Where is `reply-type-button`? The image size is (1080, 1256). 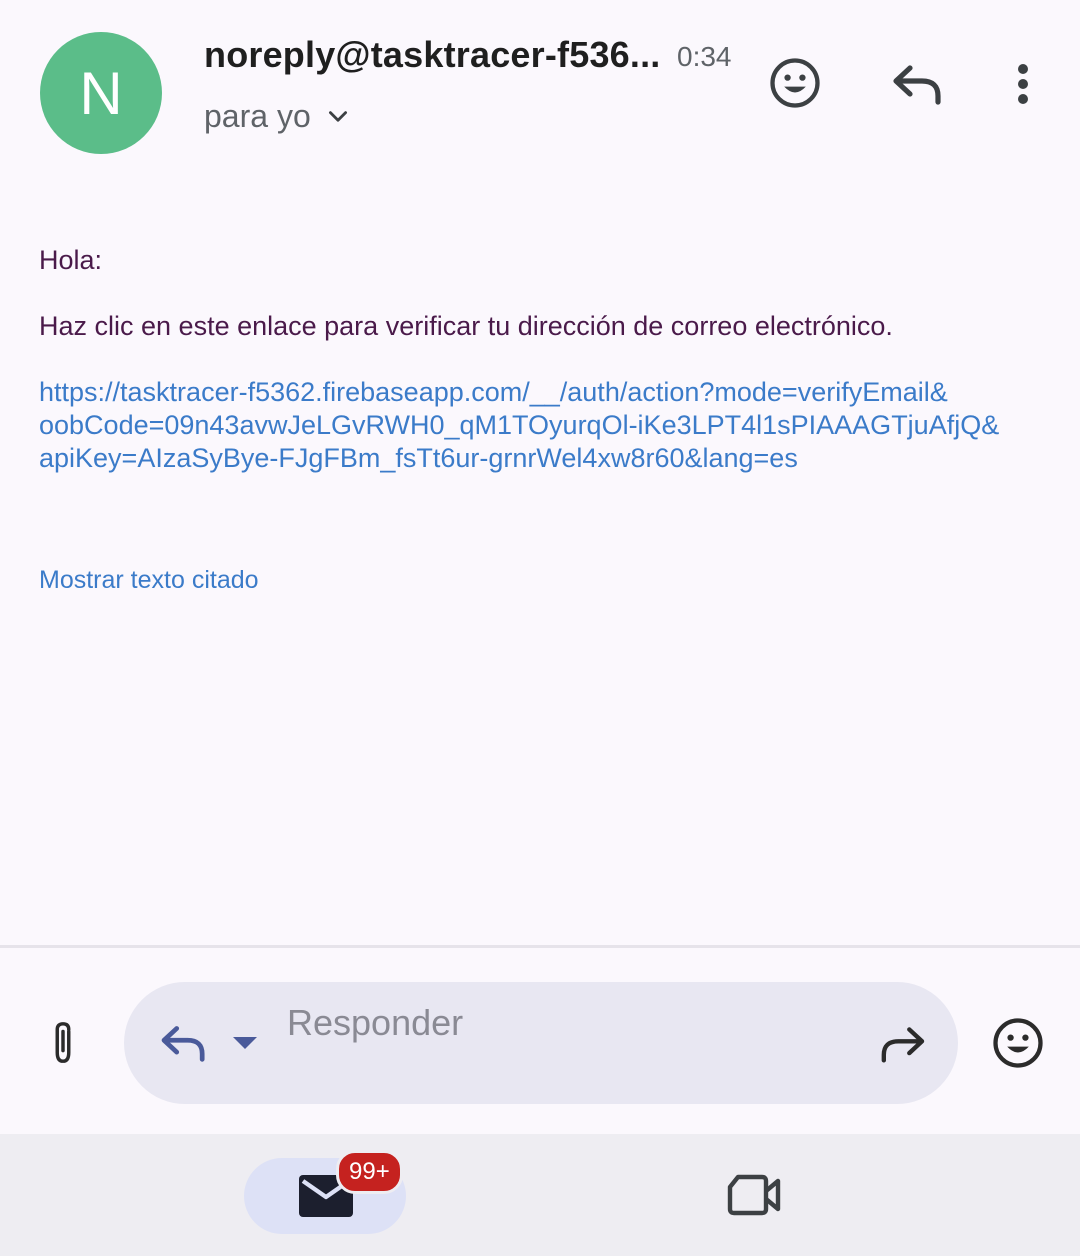
reply-type-button is located at coordinates (184, 1043).